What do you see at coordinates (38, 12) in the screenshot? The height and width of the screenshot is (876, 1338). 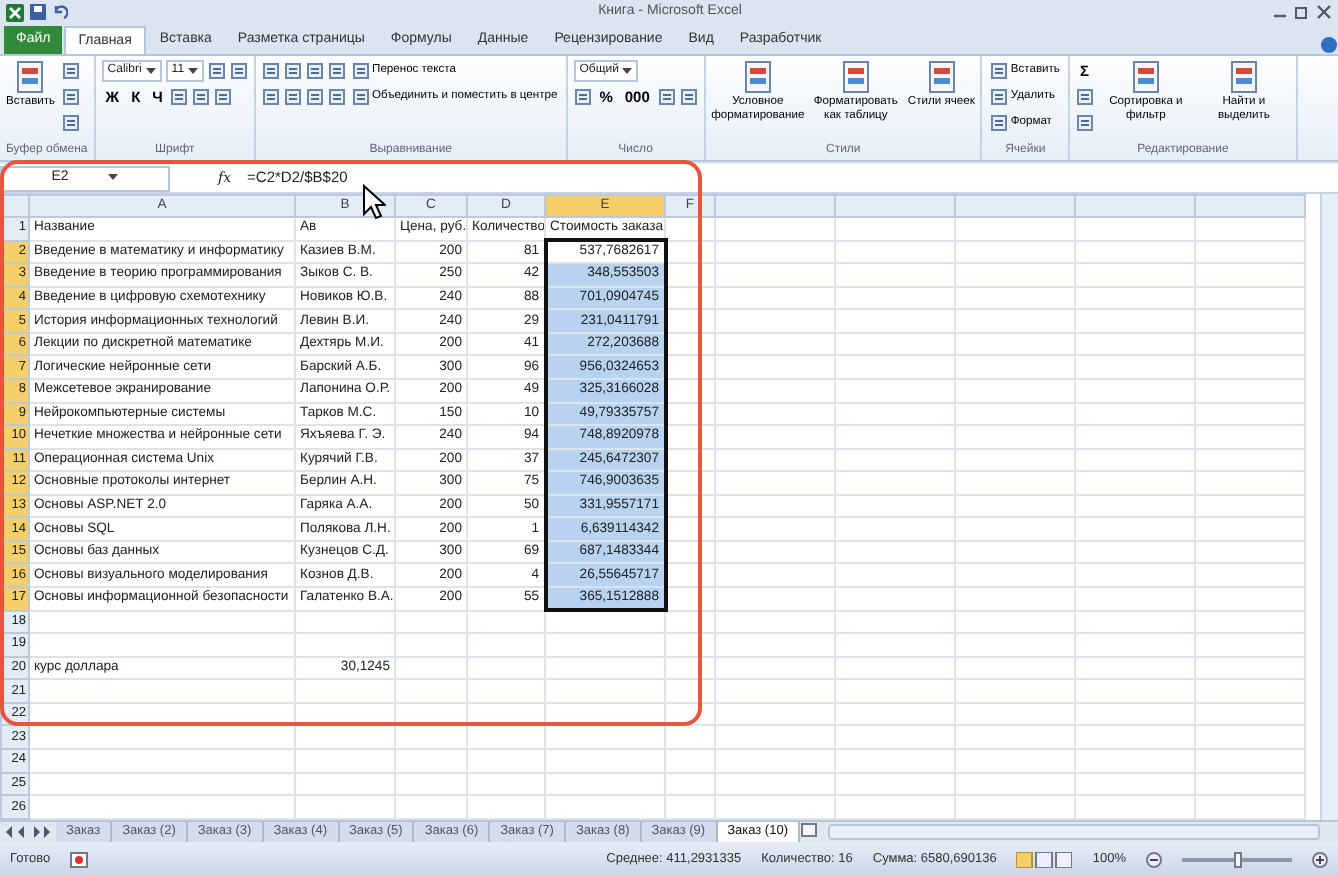 I see `save-icon` at bounding box center [38, 12].